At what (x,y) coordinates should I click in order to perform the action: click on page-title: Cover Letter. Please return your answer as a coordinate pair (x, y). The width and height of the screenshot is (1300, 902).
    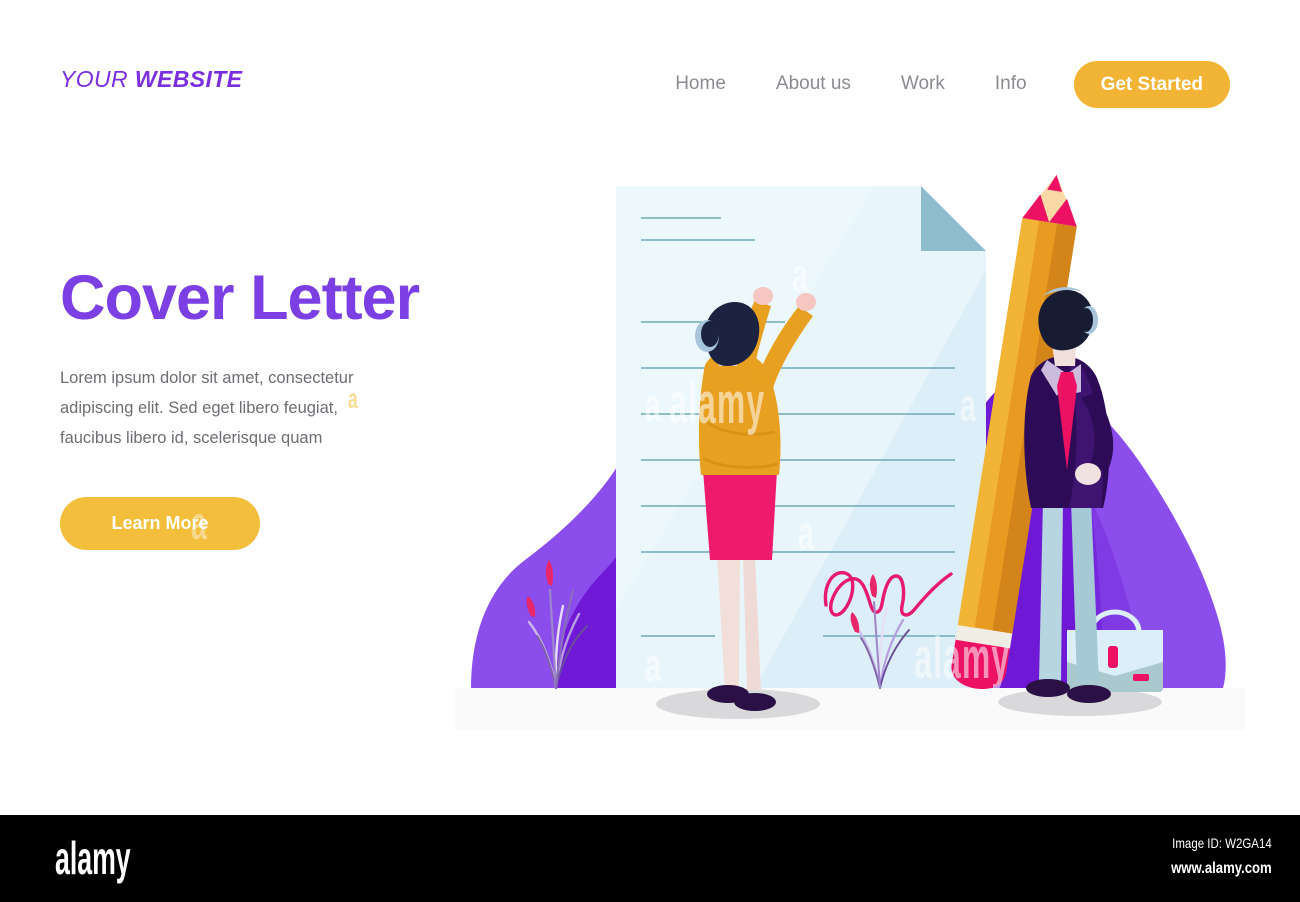
    Looking at the image, I should click on (240, 298).